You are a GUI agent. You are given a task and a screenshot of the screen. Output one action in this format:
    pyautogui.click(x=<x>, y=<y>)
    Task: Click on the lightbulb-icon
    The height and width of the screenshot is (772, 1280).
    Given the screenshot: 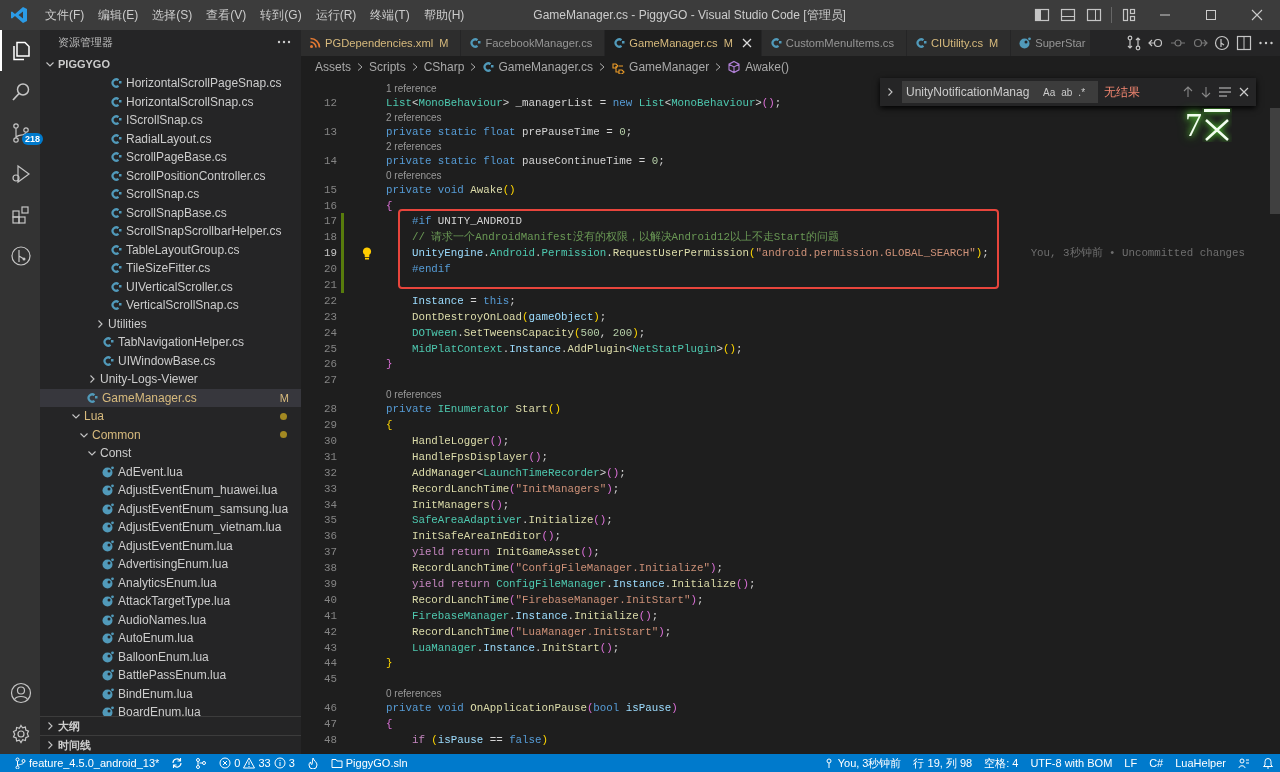 What is the action you would take?
    pyautogui.click(x=367, y=253)
    